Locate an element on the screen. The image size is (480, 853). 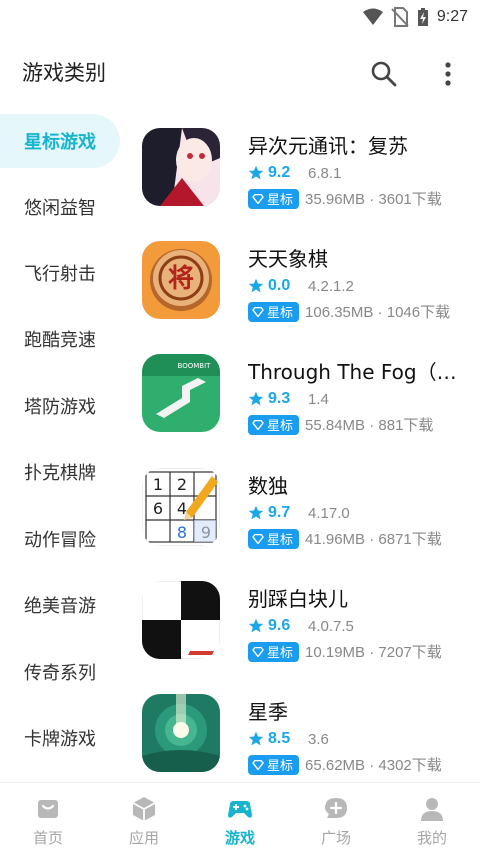
game-version: 6.8.1 is located at coordinates (325, 173).